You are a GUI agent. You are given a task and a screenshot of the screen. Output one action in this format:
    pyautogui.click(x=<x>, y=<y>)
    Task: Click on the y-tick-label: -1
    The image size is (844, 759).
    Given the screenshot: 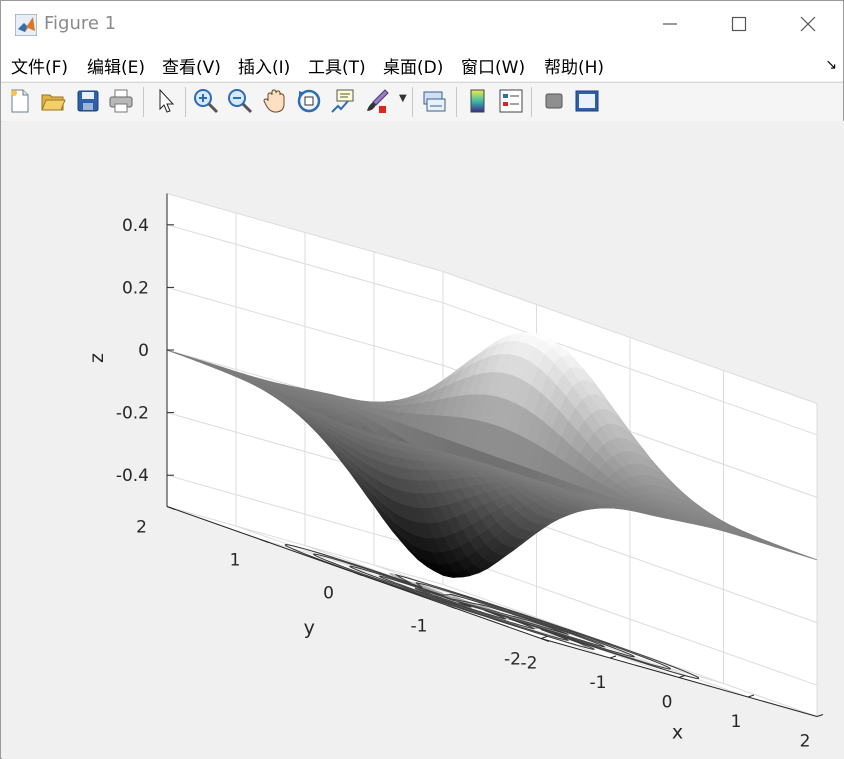 What is the action you would take?
    pyautogui.click(x=419, y=627)
    